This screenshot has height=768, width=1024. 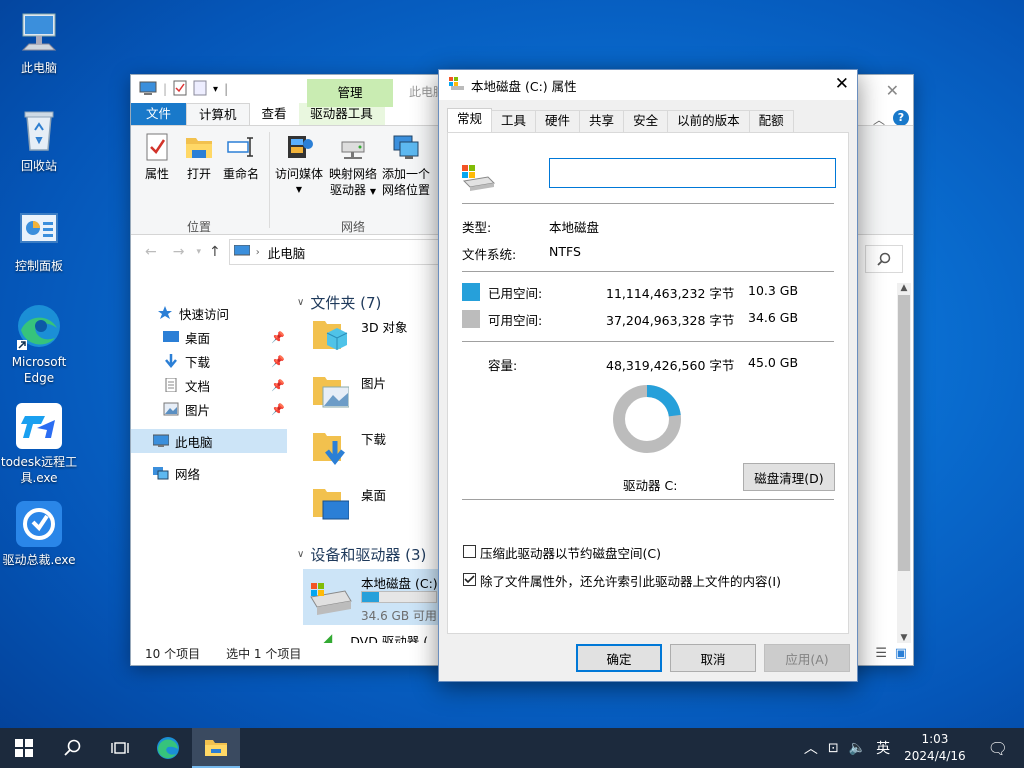 What do you see at coordinates (503, 365) in the screenshot?
I see `capacity-label: 容量:` at bounding box center [503, 365].